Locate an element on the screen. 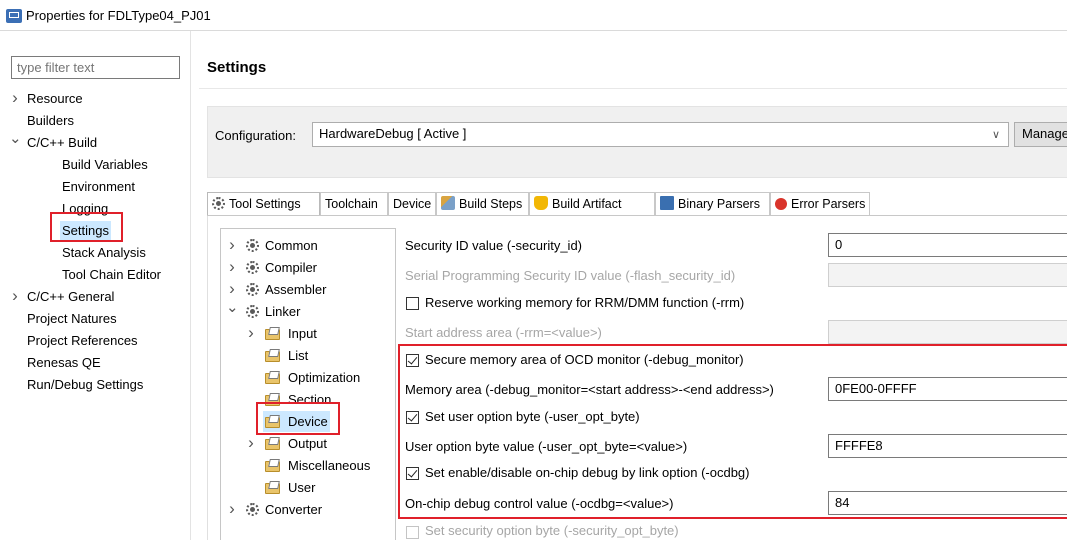 The width and height of the screenshot is (1067, 540). tab-error-parsers: Error Parsers is located at coordinates (820, 204).